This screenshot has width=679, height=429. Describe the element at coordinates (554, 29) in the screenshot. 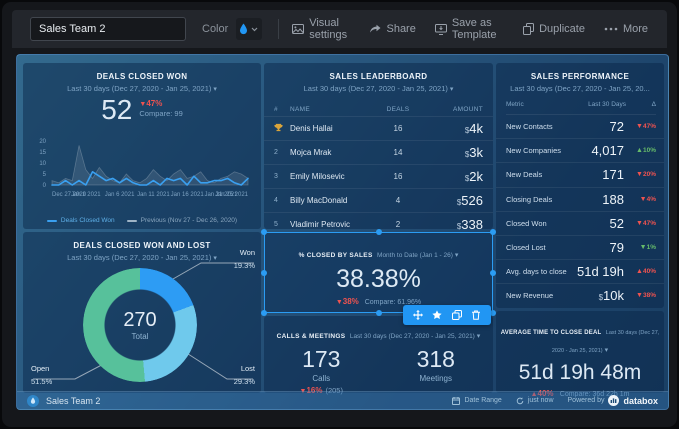

I see `duplicate-button: Duplicate` at that location.